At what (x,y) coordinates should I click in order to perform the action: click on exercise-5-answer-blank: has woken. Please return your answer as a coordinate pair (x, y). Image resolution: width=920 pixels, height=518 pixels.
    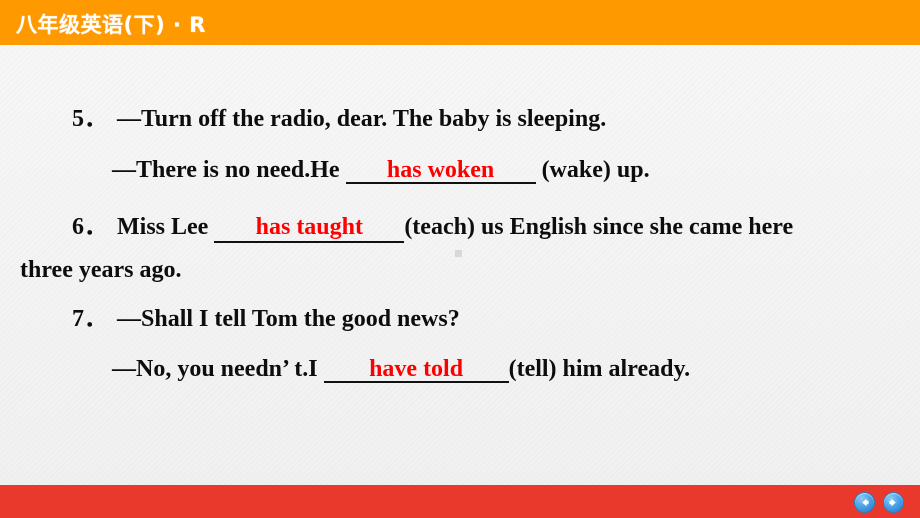
    Looking at the image, I should click on (440, 170).